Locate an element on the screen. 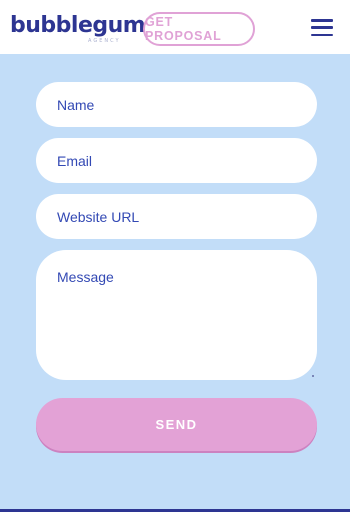 The height and width of the screenshot is (512, 350). hamburger-menu-icon is located at coordinates (322, 27).